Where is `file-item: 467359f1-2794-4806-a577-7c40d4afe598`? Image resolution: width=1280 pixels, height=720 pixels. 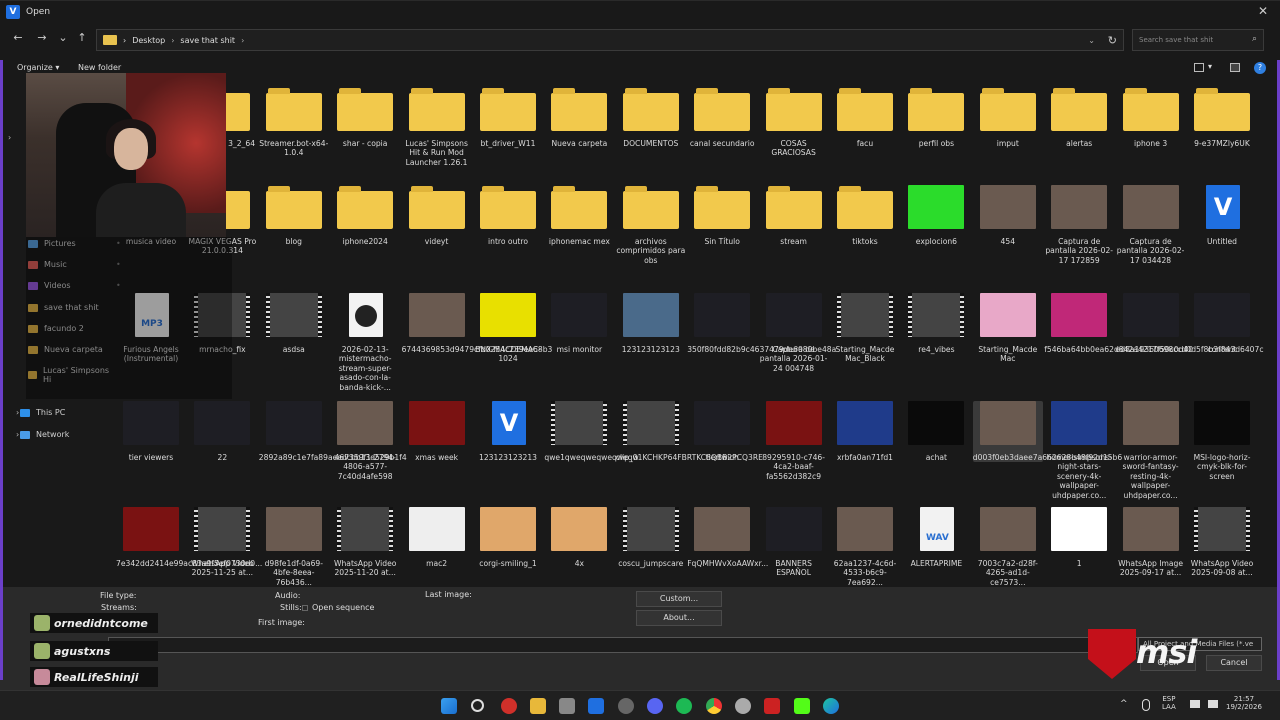
file-item: 467359f1-2794-4806-a577-7c40d4afe598 is located at coordinates (365, 441).